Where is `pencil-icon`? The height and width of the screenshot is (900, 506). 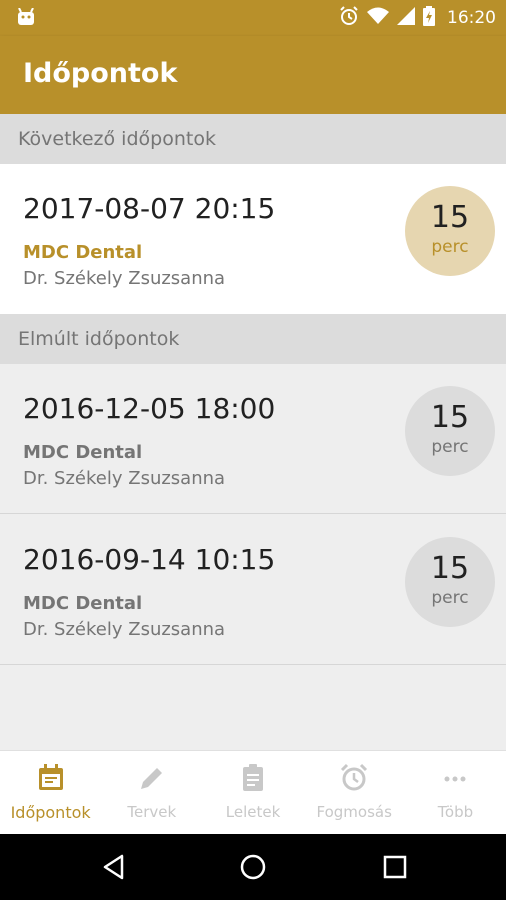
pencil-icon is located at coordinates (152, 778).